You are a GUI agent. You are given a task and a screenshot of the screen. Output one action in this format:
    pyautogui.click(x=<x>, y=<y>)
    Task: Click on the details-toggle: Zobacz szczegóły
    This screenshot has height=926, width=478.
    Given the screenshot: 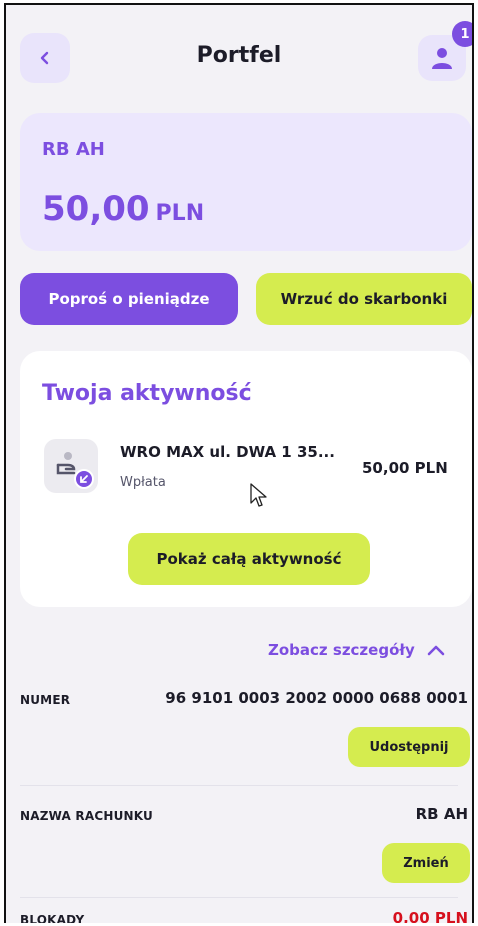 What is the action you would take?
    pyautogui.click(x=356, y=650)
    